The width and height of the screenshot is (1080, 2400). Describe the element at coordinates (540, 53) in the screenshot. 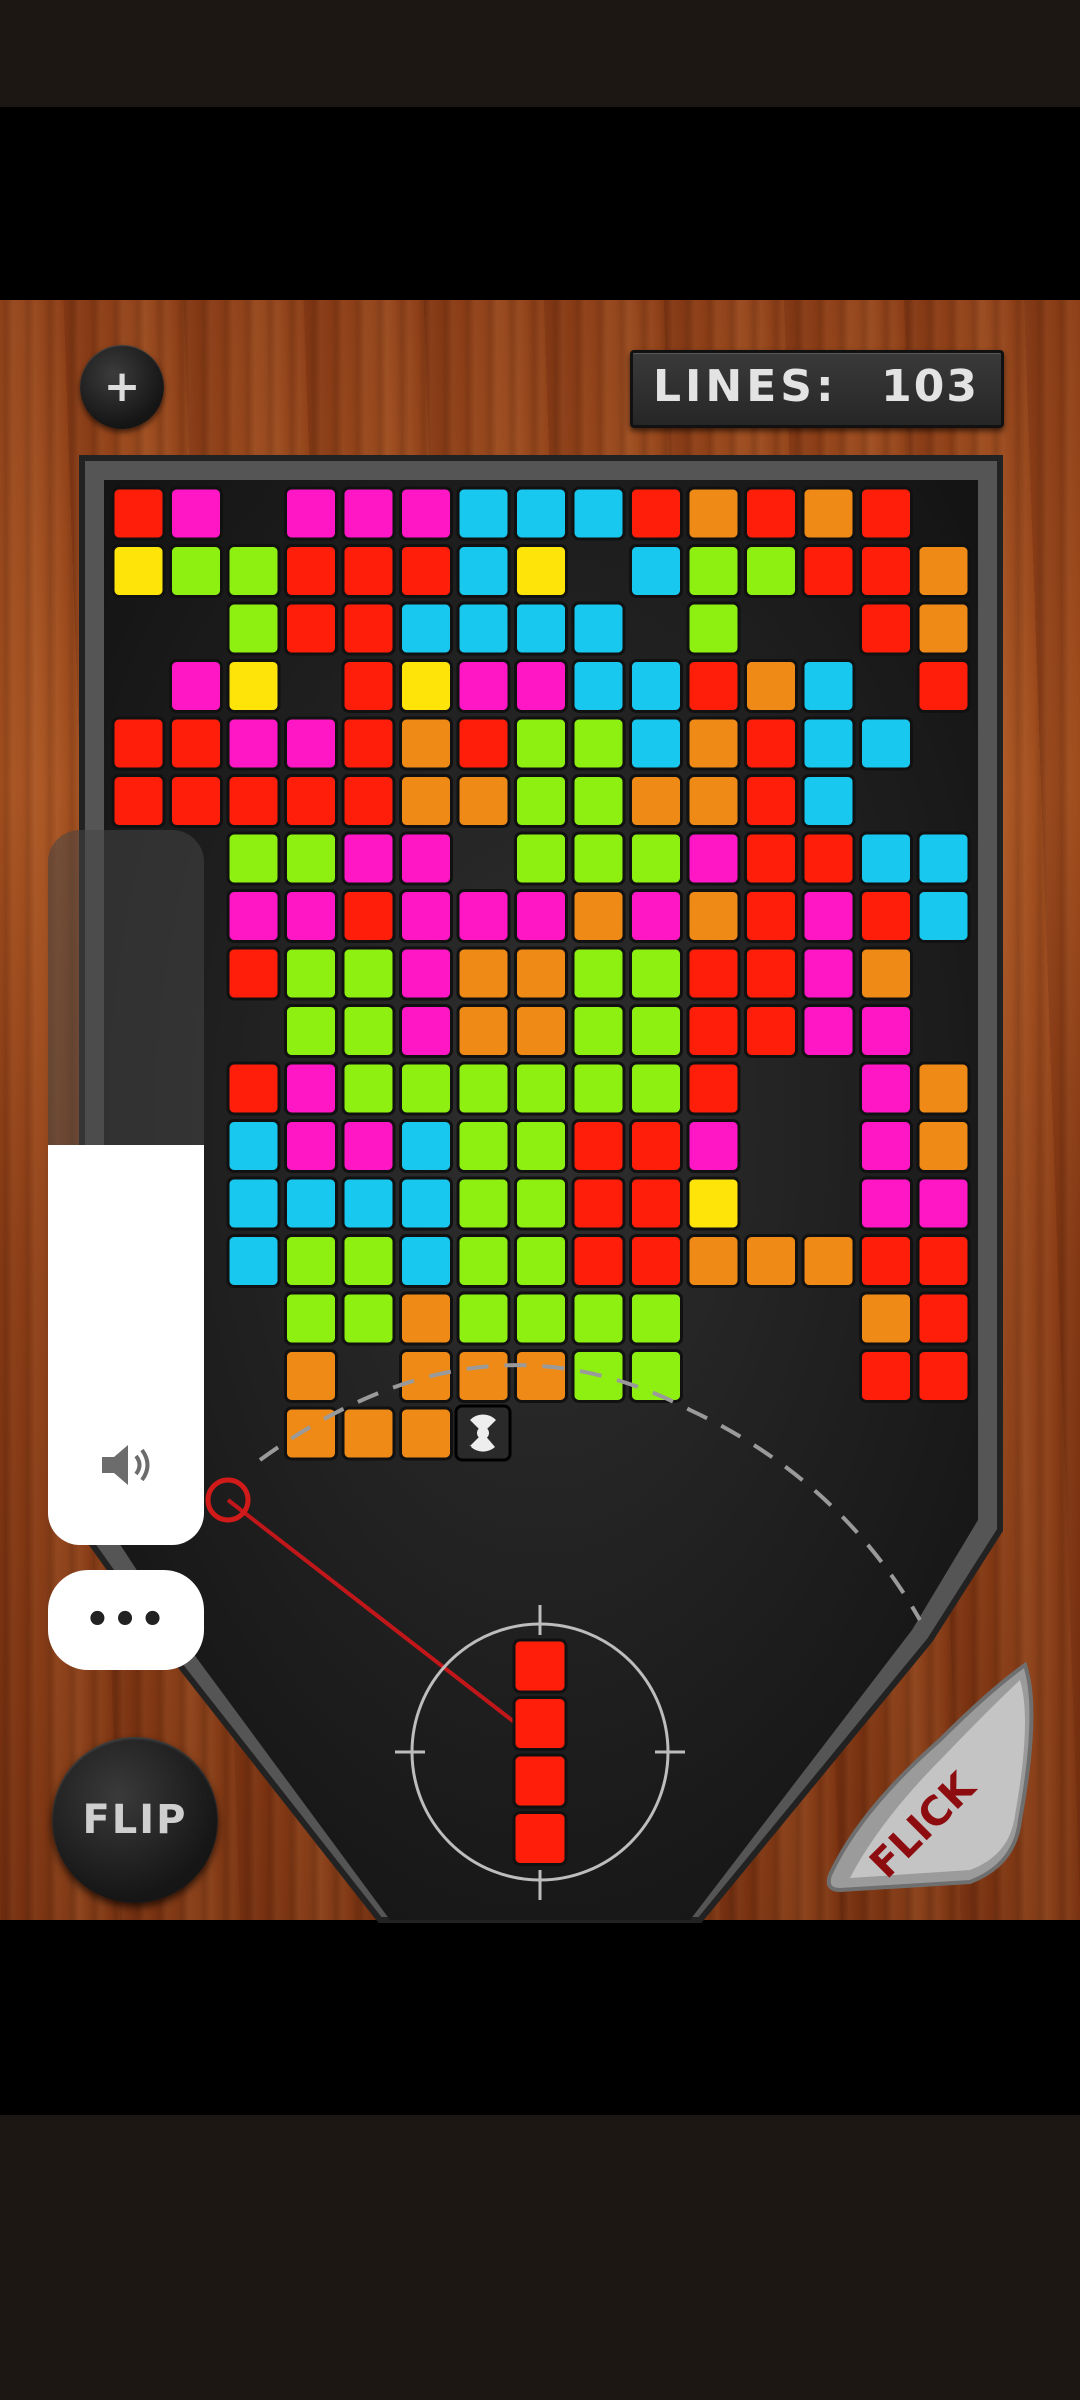

I see `top-status-bar` at that location.